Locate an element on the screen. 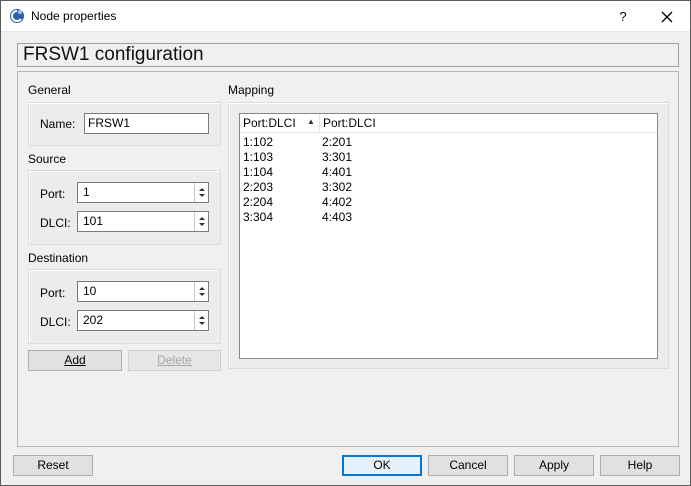 The width and height of the screenshot is (691, 486). delete-button-label: Delete is located at coordinates (174, 360).